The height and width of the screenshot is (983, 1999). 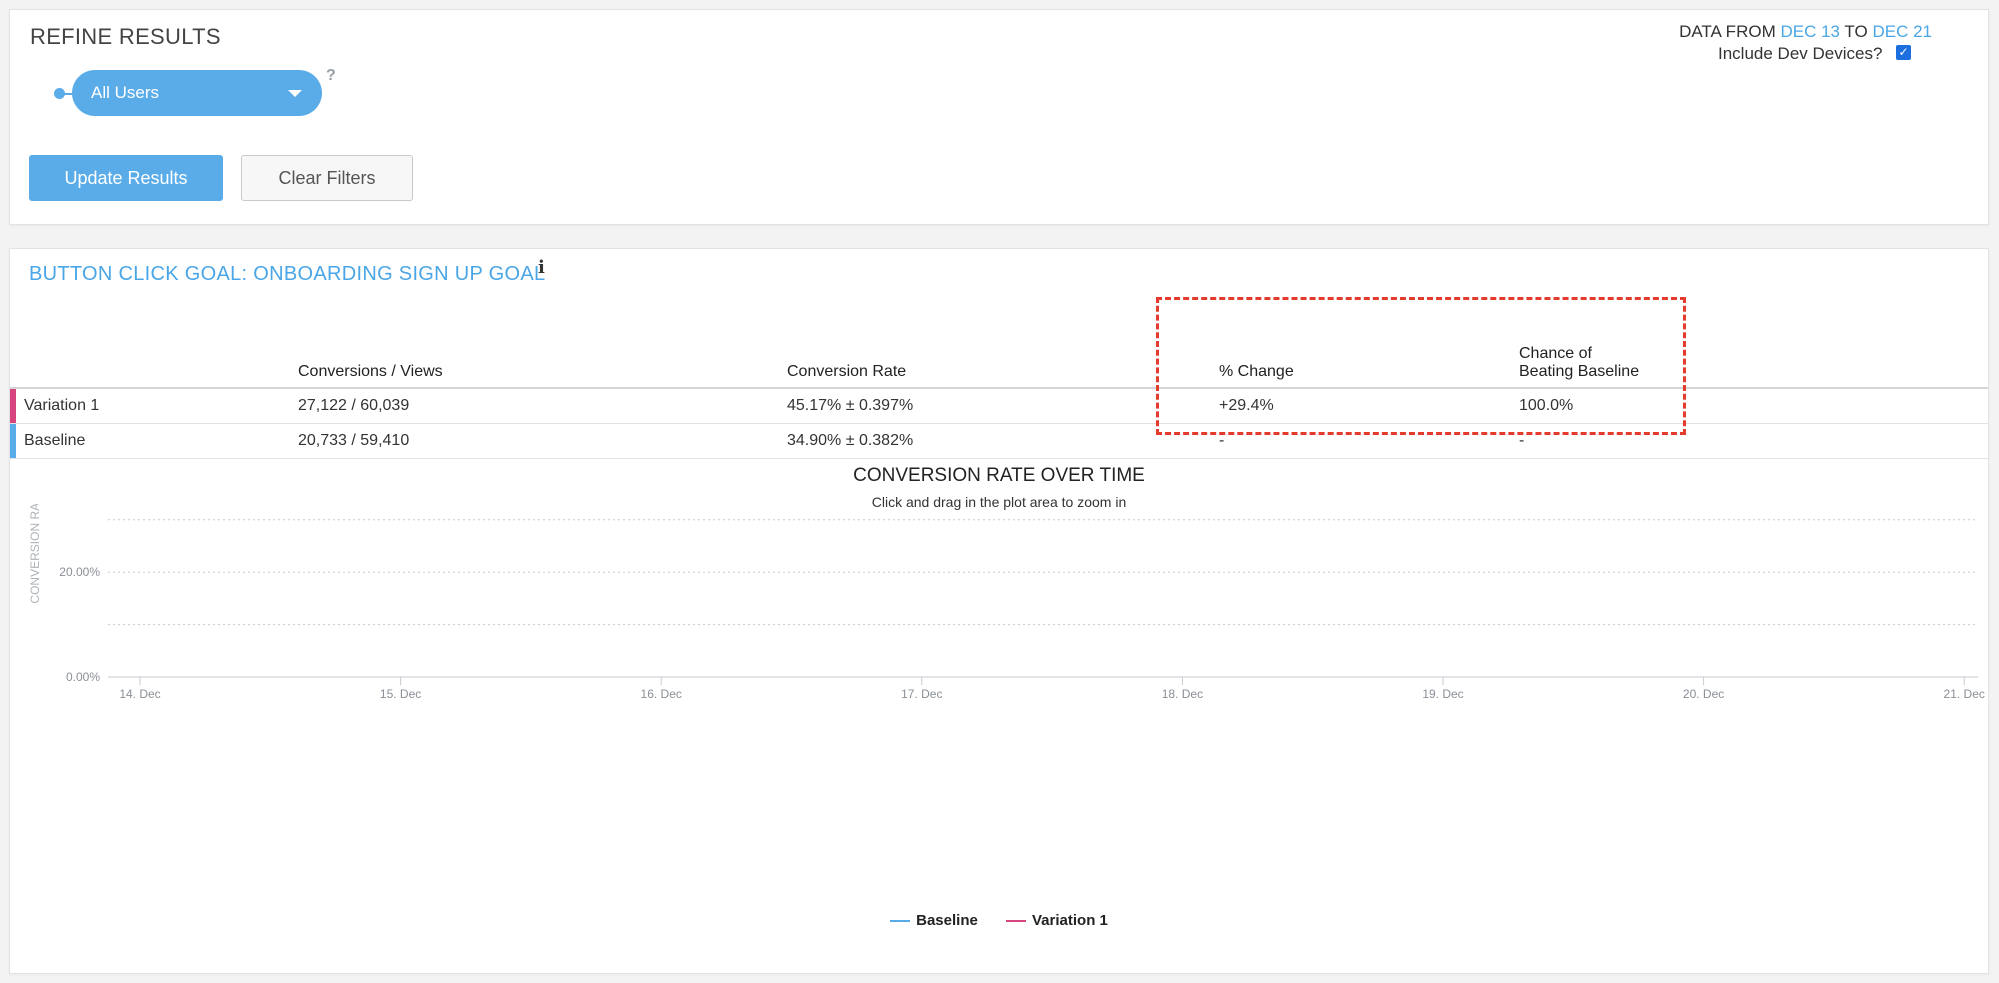 I want to click on x-tick-label: 14. Dec, so click(x=139, y=694).